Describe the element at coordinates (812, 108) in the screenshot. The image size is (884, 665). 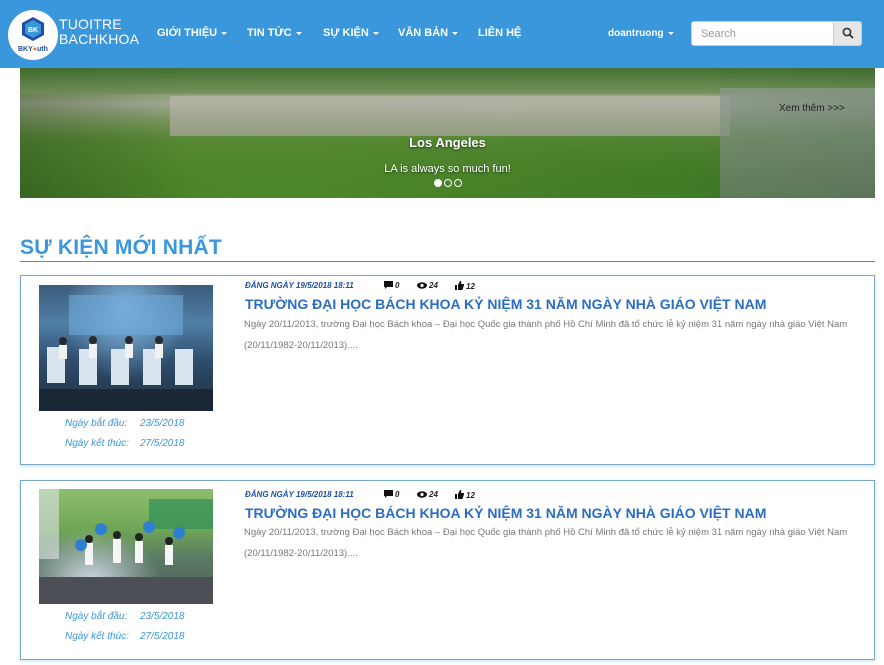
I see `see-more-link: Xem thêm >>>` at that location.